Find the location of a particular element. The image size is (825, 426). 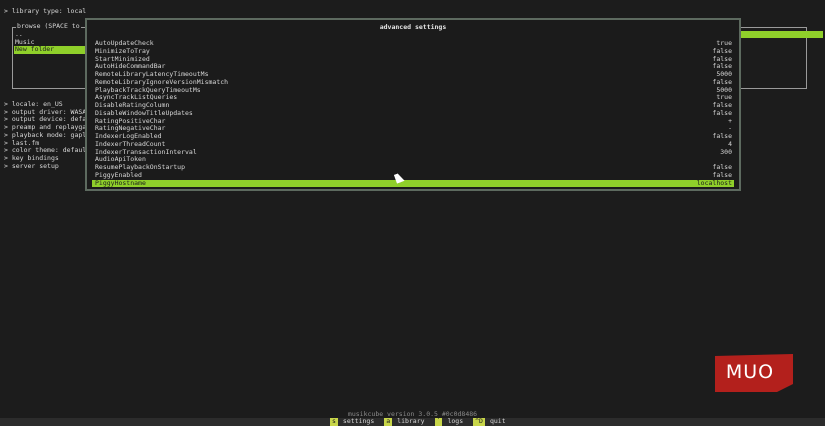

shortcut-key-quit: ^D is located at coordinates (479, 421).